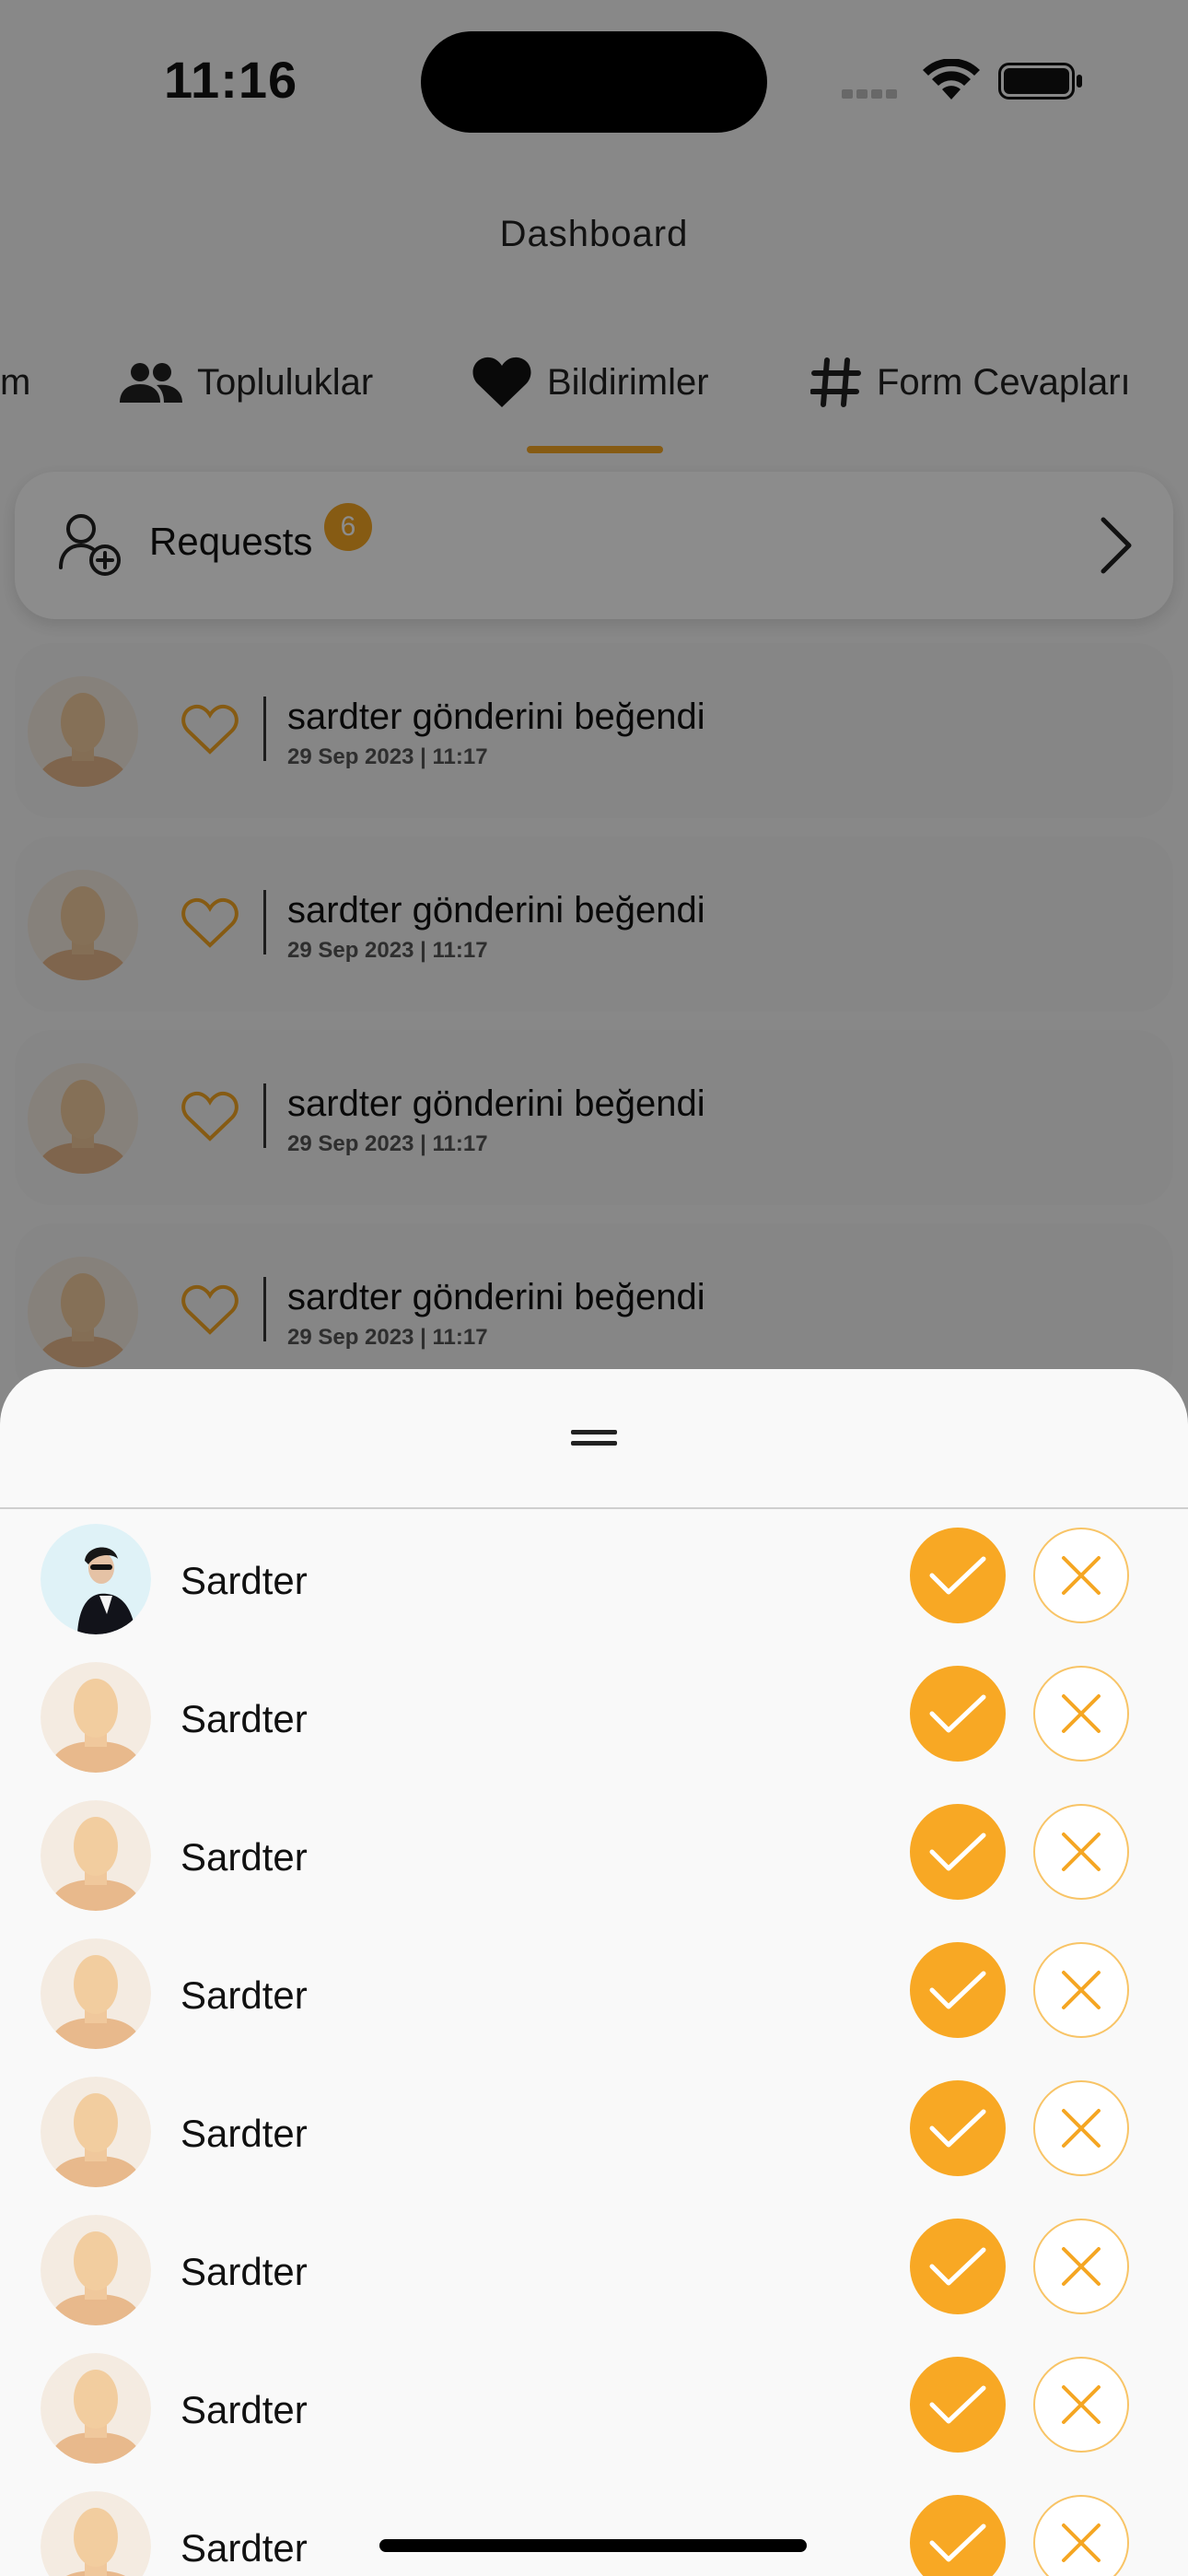  I want to click on drag-handle-icon, so click(594, 1438).